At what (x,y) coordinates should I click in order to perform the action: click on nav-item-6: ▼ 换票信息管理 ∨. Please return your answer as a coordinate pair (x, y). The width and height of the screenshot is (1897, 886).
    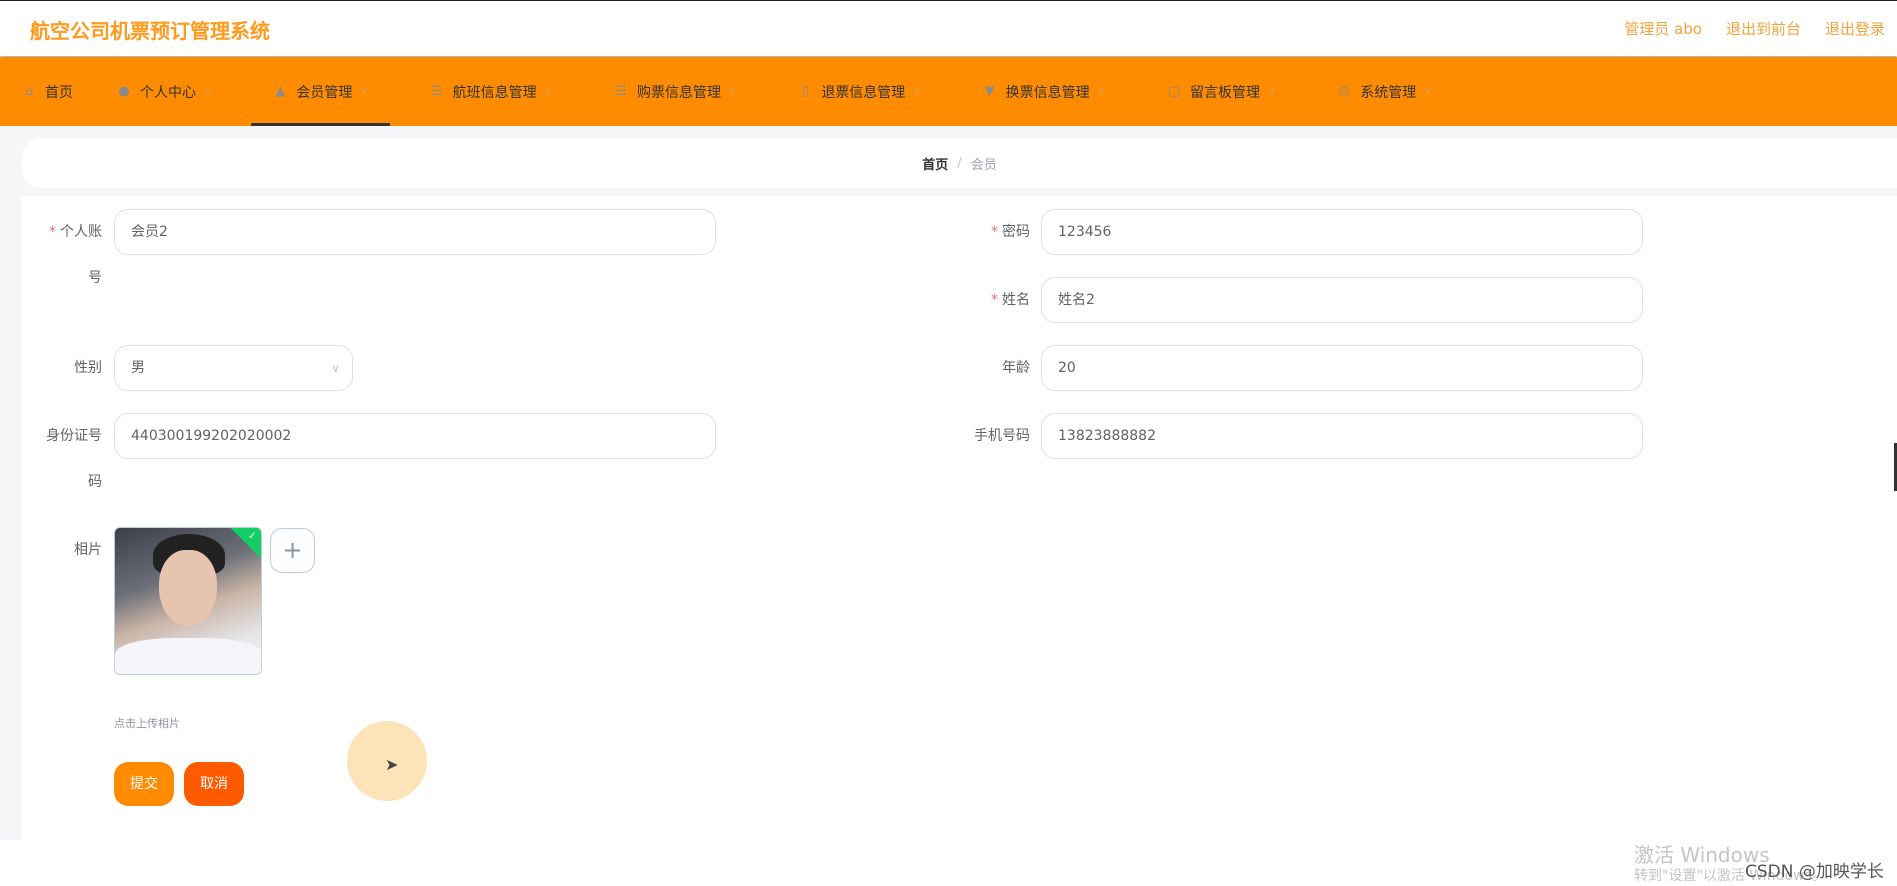
    Looking at the image, I should click on (1044, 91).